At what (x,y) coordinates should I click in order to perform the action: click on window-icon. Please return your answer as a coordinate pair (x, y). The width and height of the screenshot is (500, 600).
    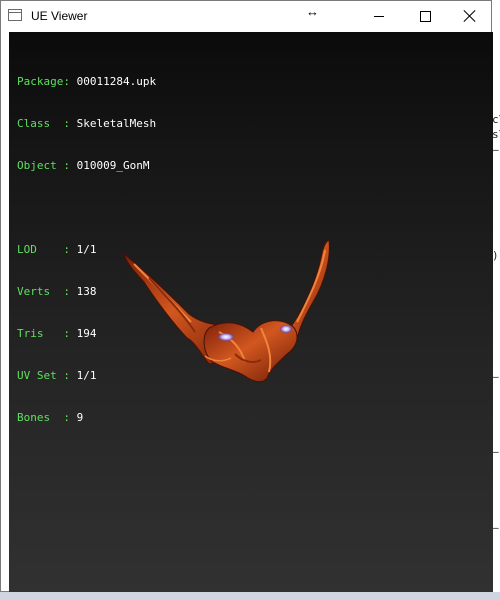
    Looking at the image, I should click on (15, 15).